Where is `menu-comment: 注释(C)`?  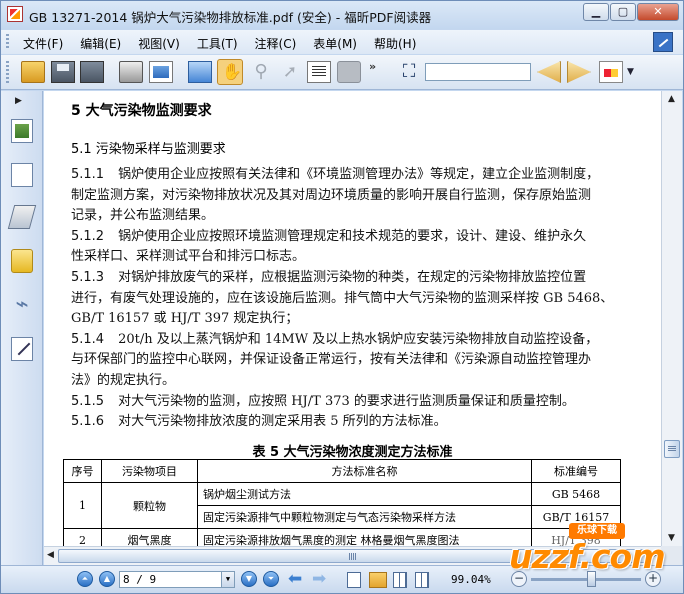 menu-comment: 注释(C) is located at coordinates (276, 43).